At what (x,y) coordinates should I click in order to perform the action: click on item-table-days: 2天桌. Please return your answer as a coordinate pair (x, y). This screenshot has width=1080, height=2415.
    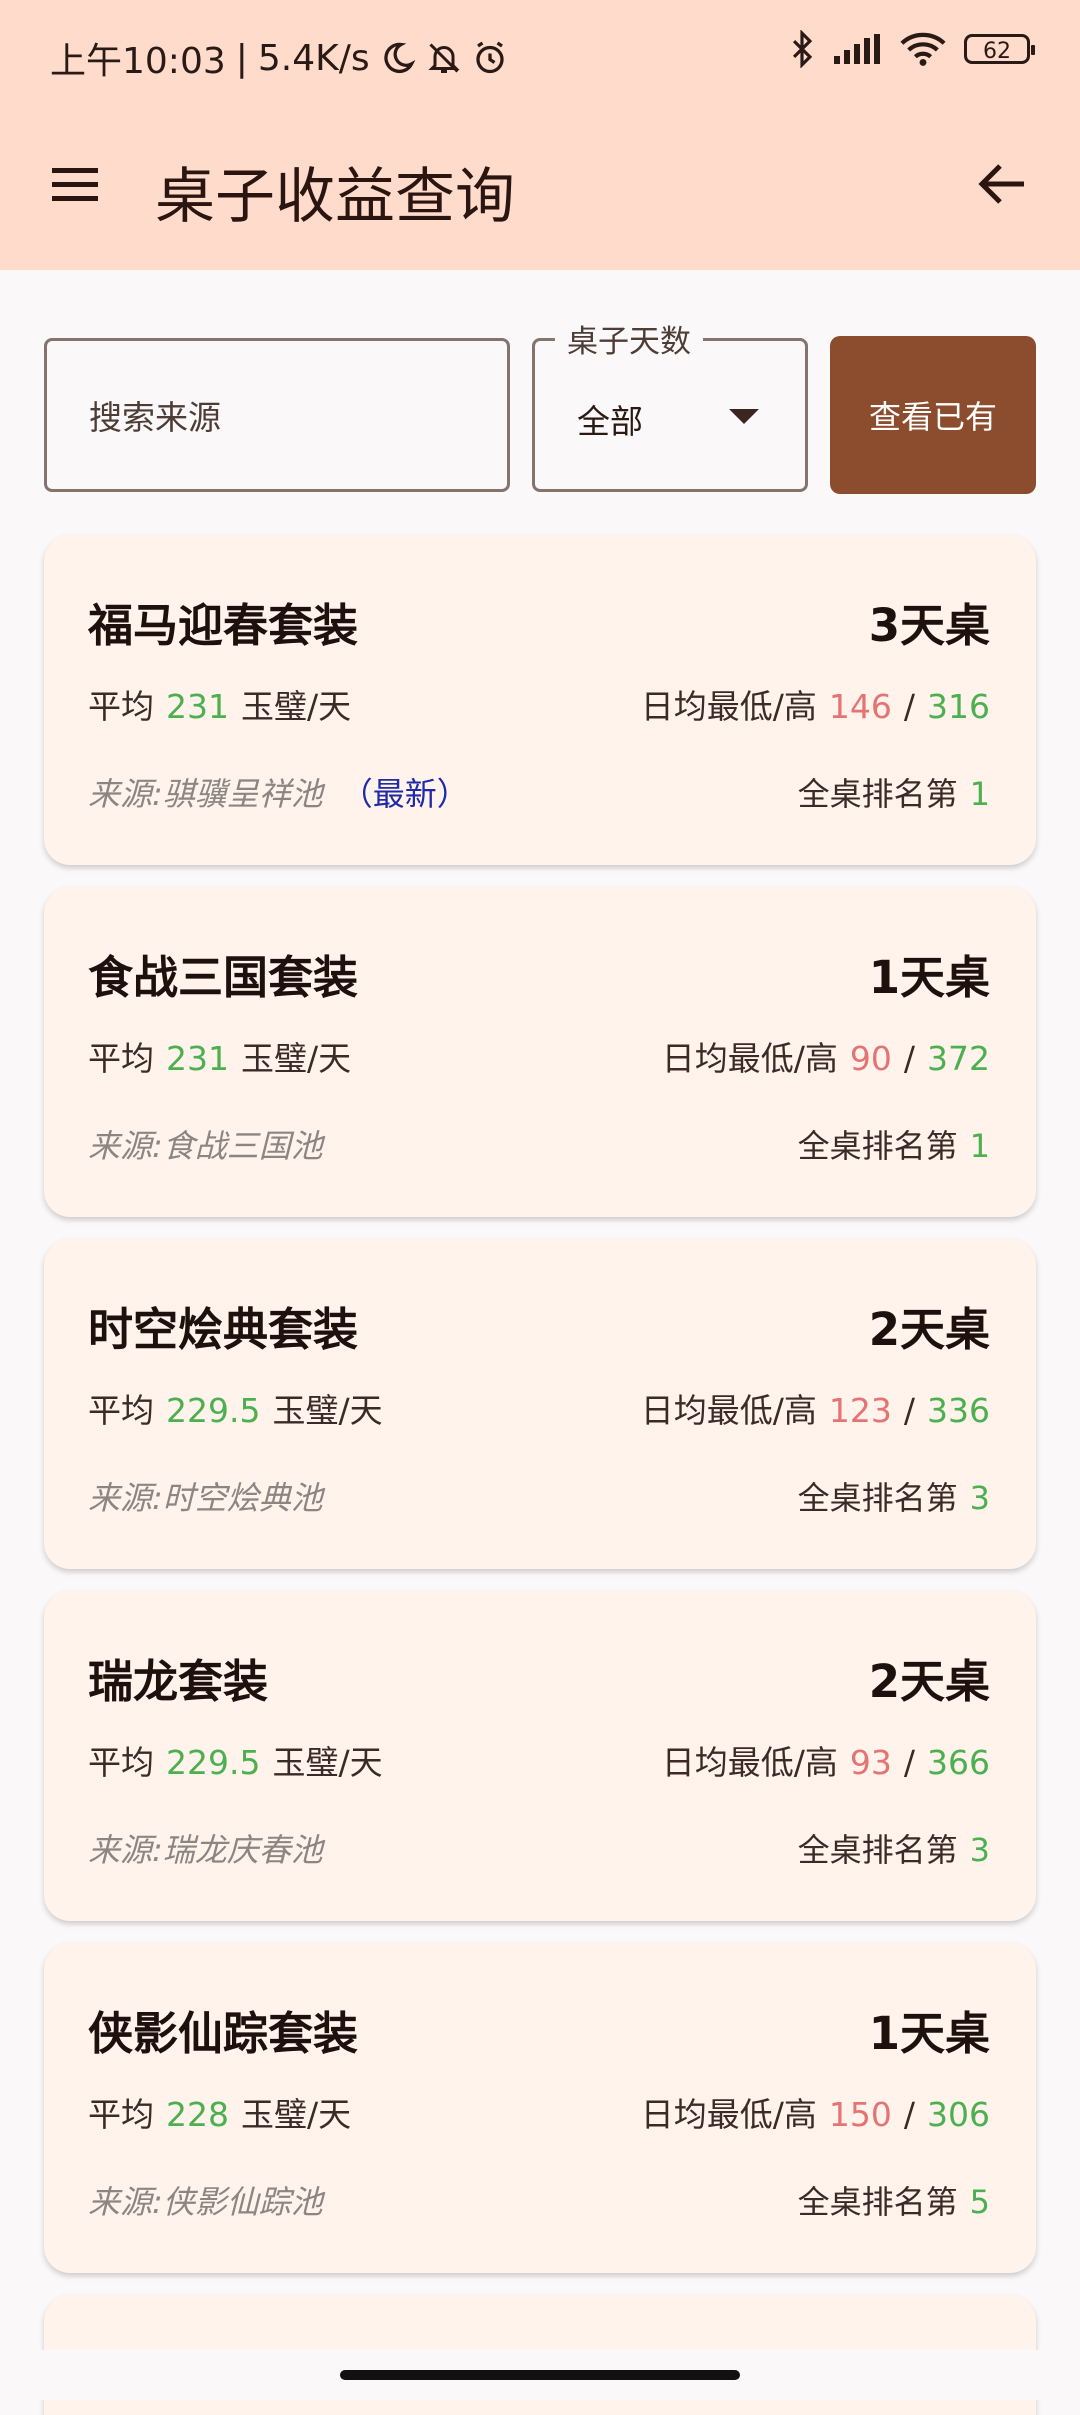
    Looking at the image, I should click on (929, 1681).